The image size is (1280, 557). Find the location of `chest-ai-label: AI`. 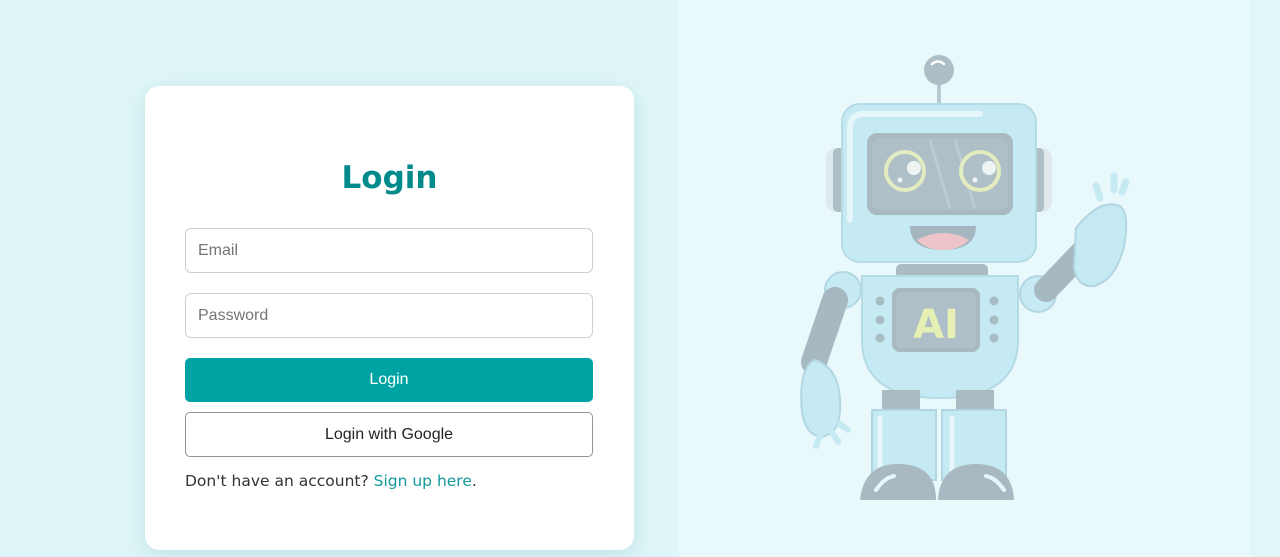

chest-ai-label: AI is located at coordinates (936, 325).